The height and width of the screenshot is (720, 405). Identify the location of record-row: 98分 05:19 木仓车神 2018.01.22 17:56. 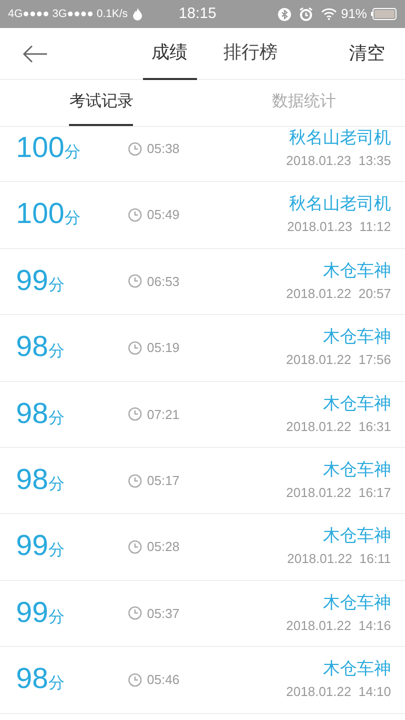
(202, 348).